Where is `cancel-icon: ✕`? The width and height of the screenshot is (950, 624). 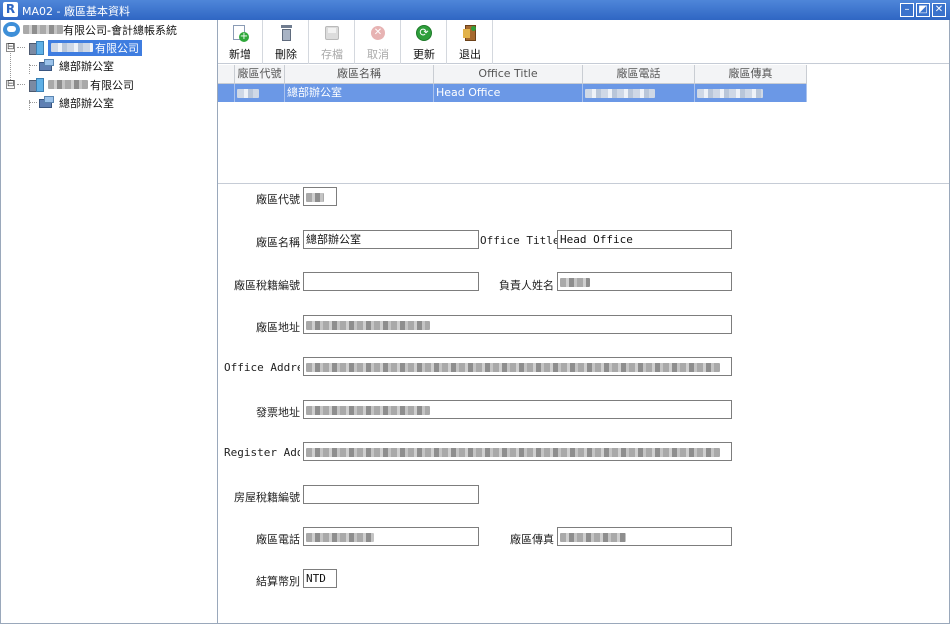 cancel-icon: ✕ is located at coordinates (378, 33).